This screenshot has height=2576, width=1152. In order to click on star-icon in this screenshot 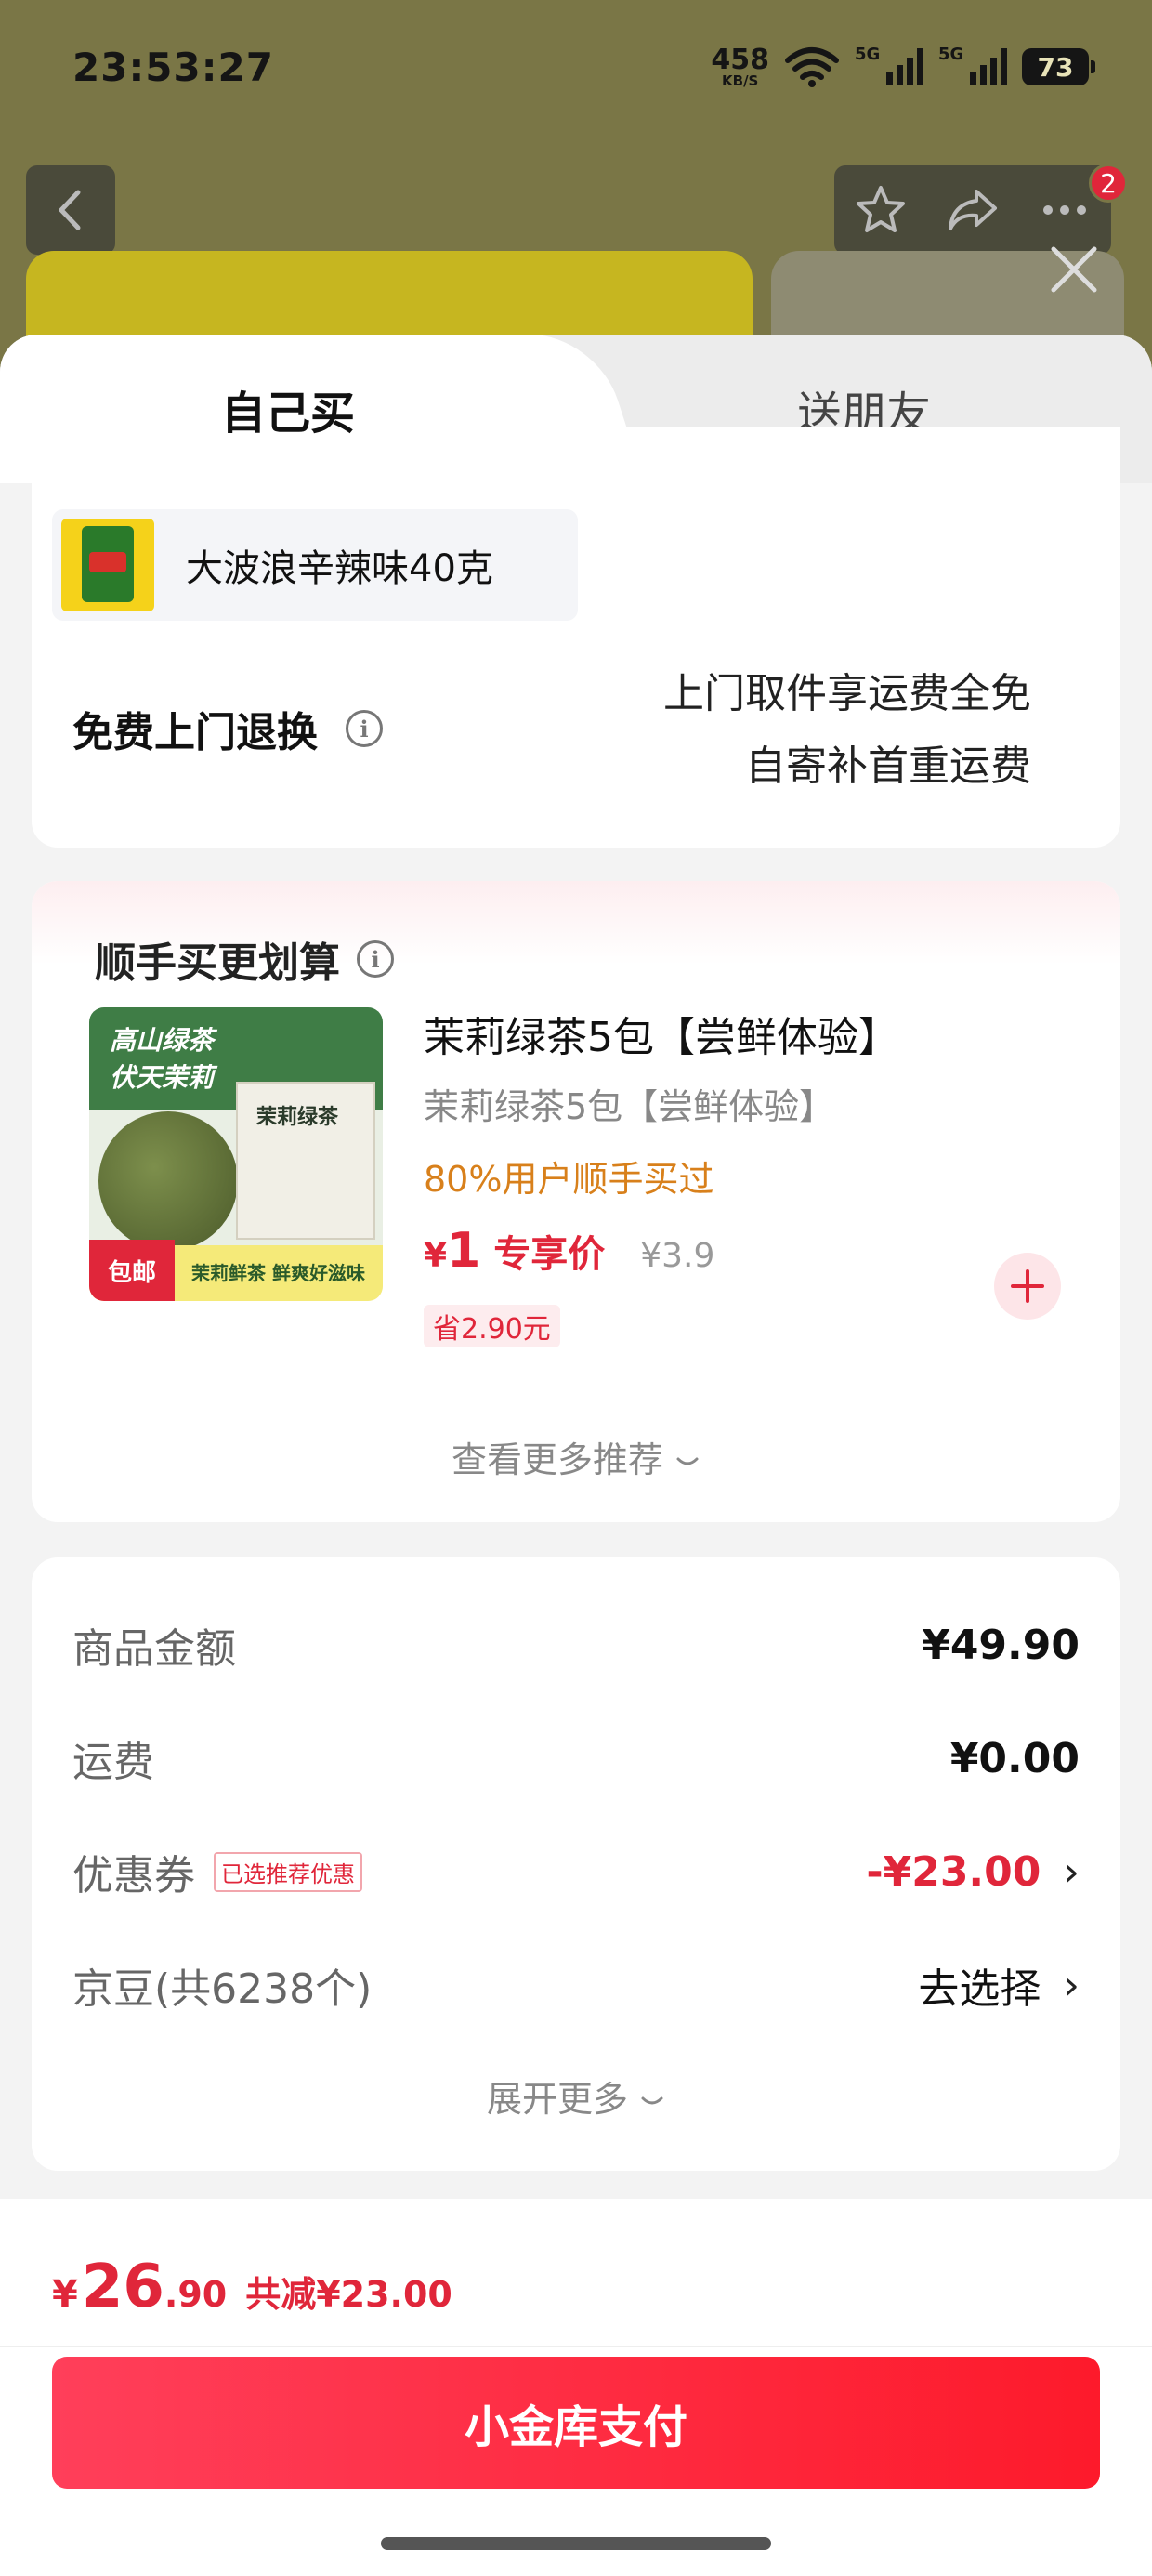, I will do `click(881, 210)`.